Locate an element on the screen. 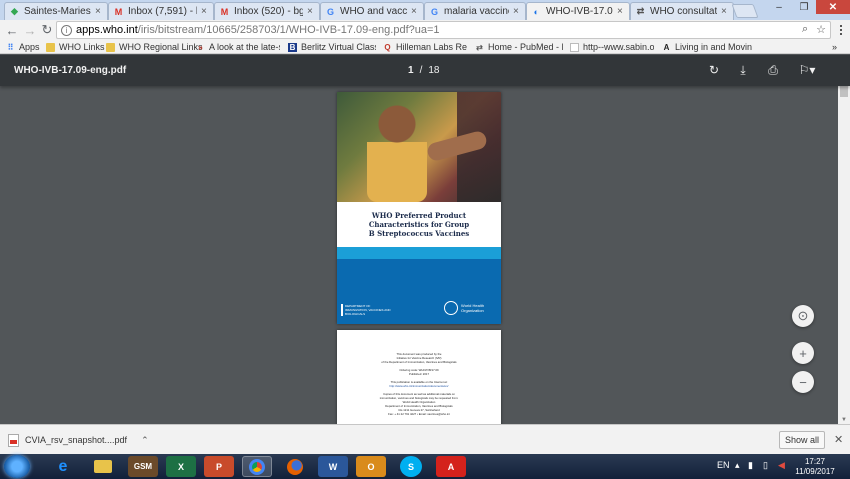  back-button: ← is located at coordinates (12, 30).